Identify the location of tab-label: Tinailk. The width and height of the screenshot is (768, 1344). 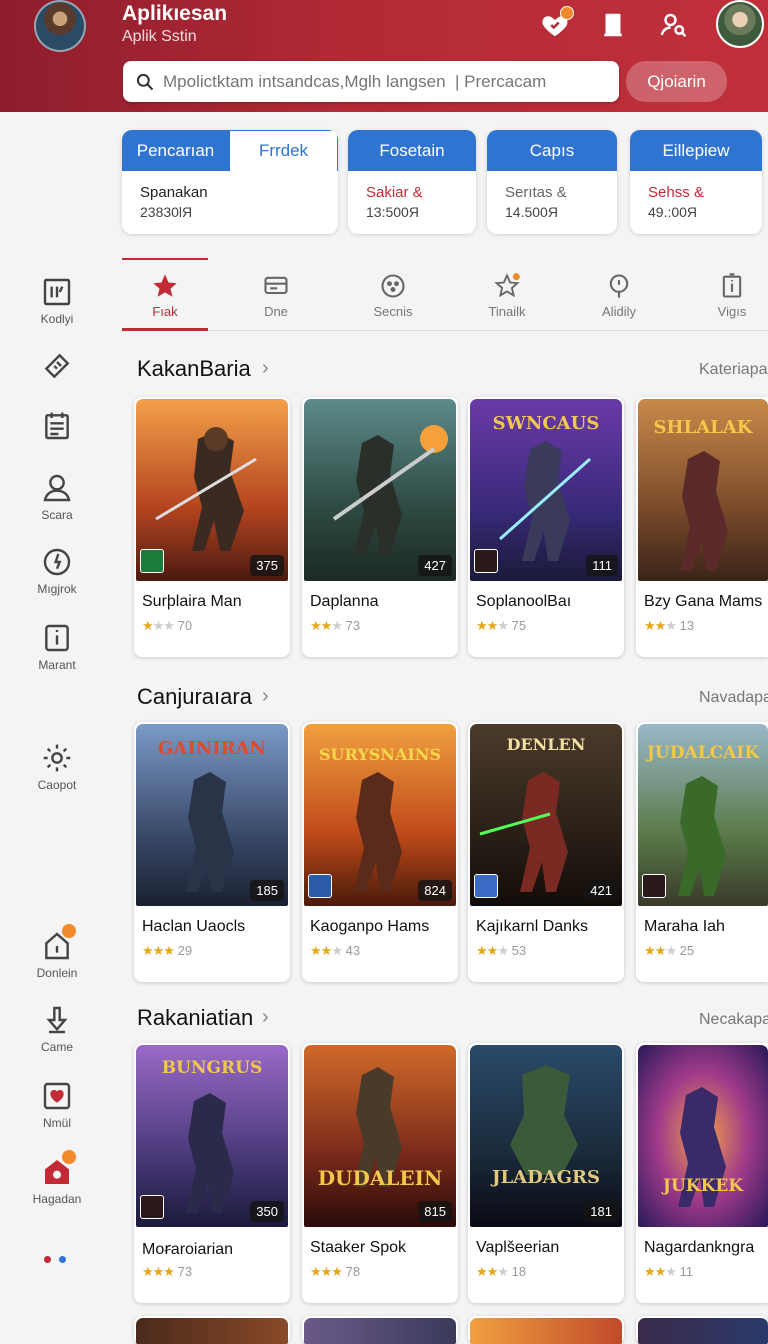
(507, 311).